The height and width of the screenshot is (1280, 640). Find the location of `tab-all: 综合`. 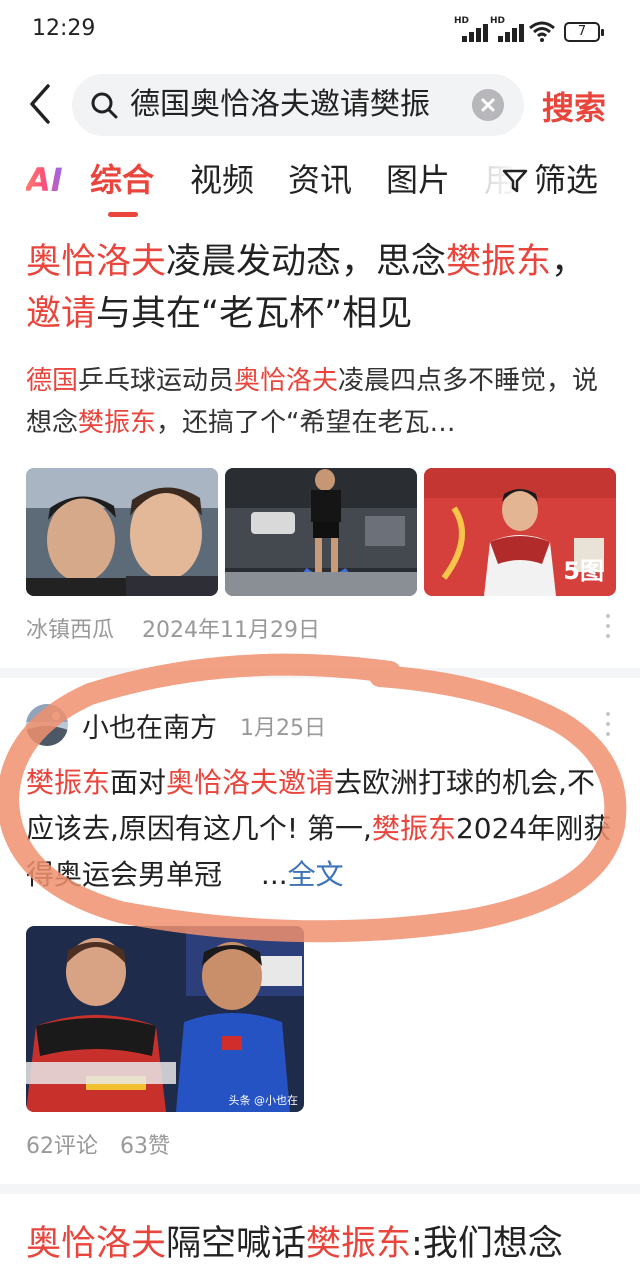

tab-all: 综合 is located at coordinates (122, 180).